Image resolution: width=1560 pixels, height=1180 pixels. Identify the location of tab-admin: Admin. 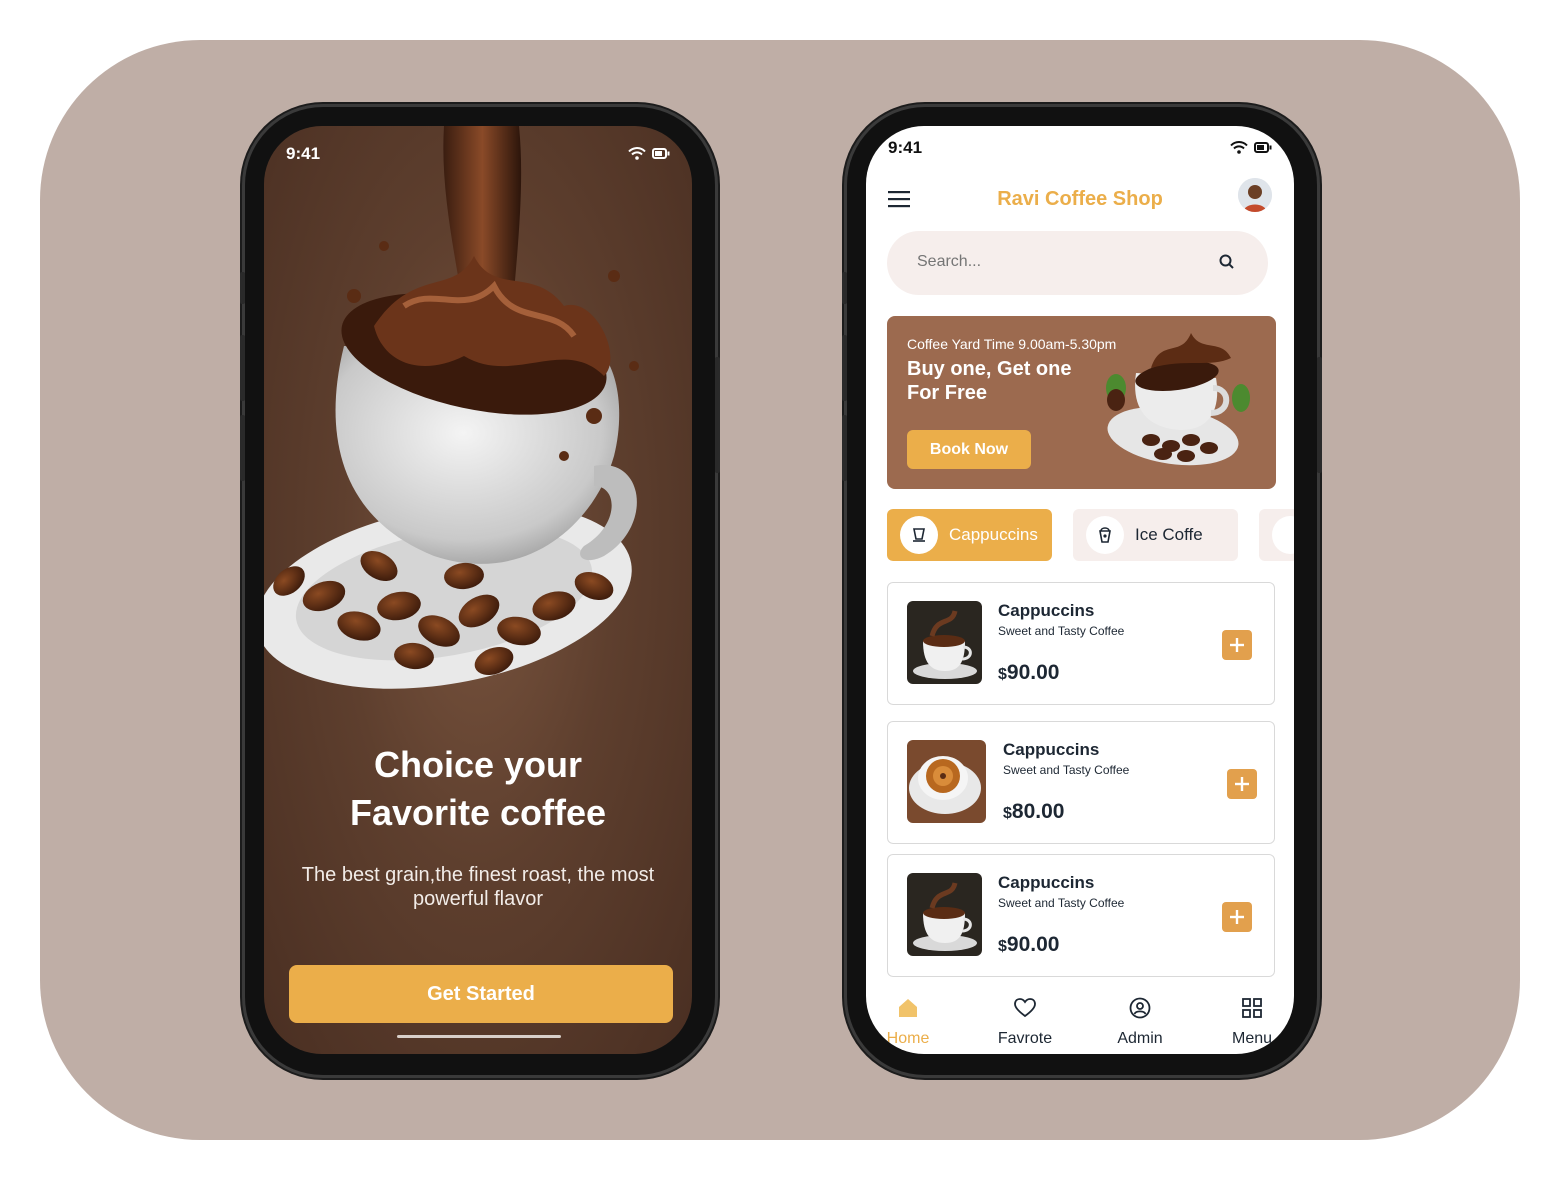
(1140, 1021).